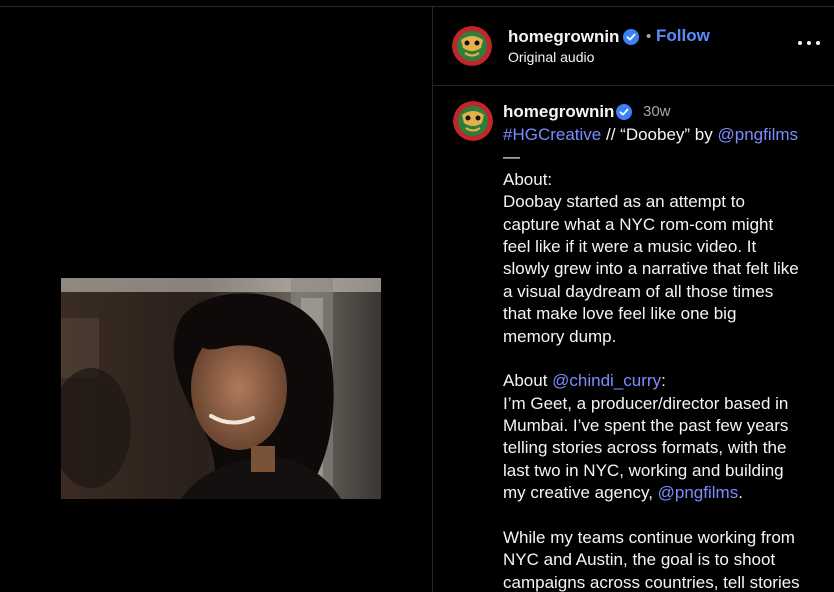  What do you see at coordinates (639, 560) in the screenshot?
I see `caption-text: NYC and Austin, the goal is to shoot` at bounding box center [639, 560].